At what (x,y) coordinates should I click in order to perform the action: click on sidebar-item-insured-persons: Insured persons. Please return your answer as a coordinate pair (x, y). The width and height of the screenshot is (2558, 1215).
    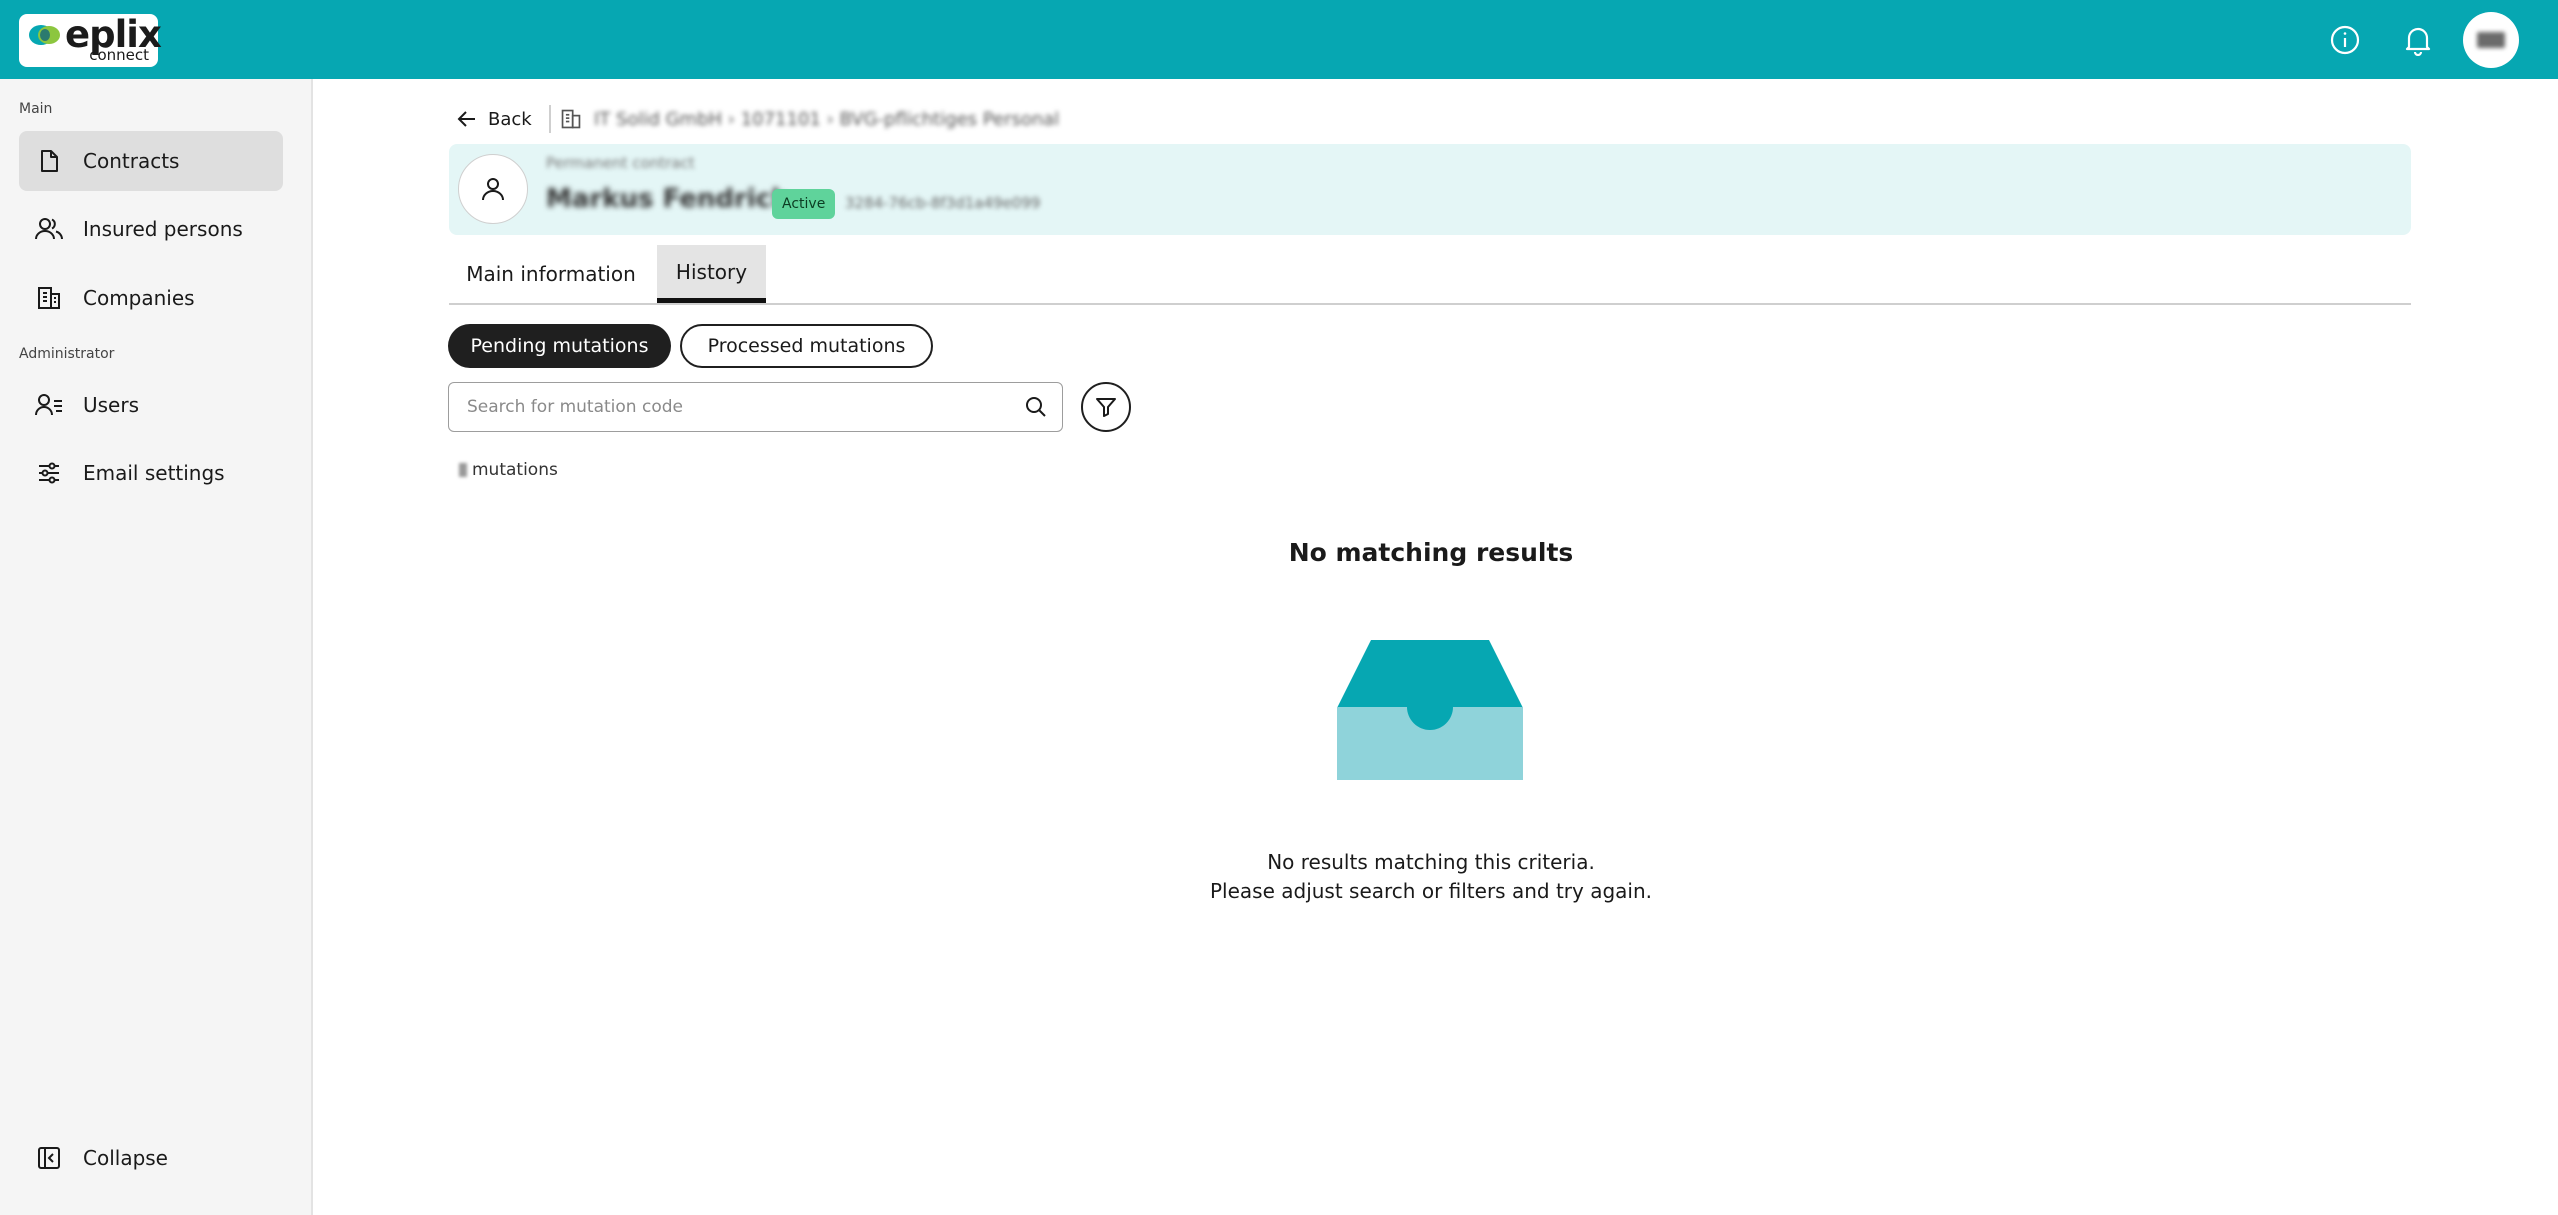
    Looking at the image, I should click on (151, 229).